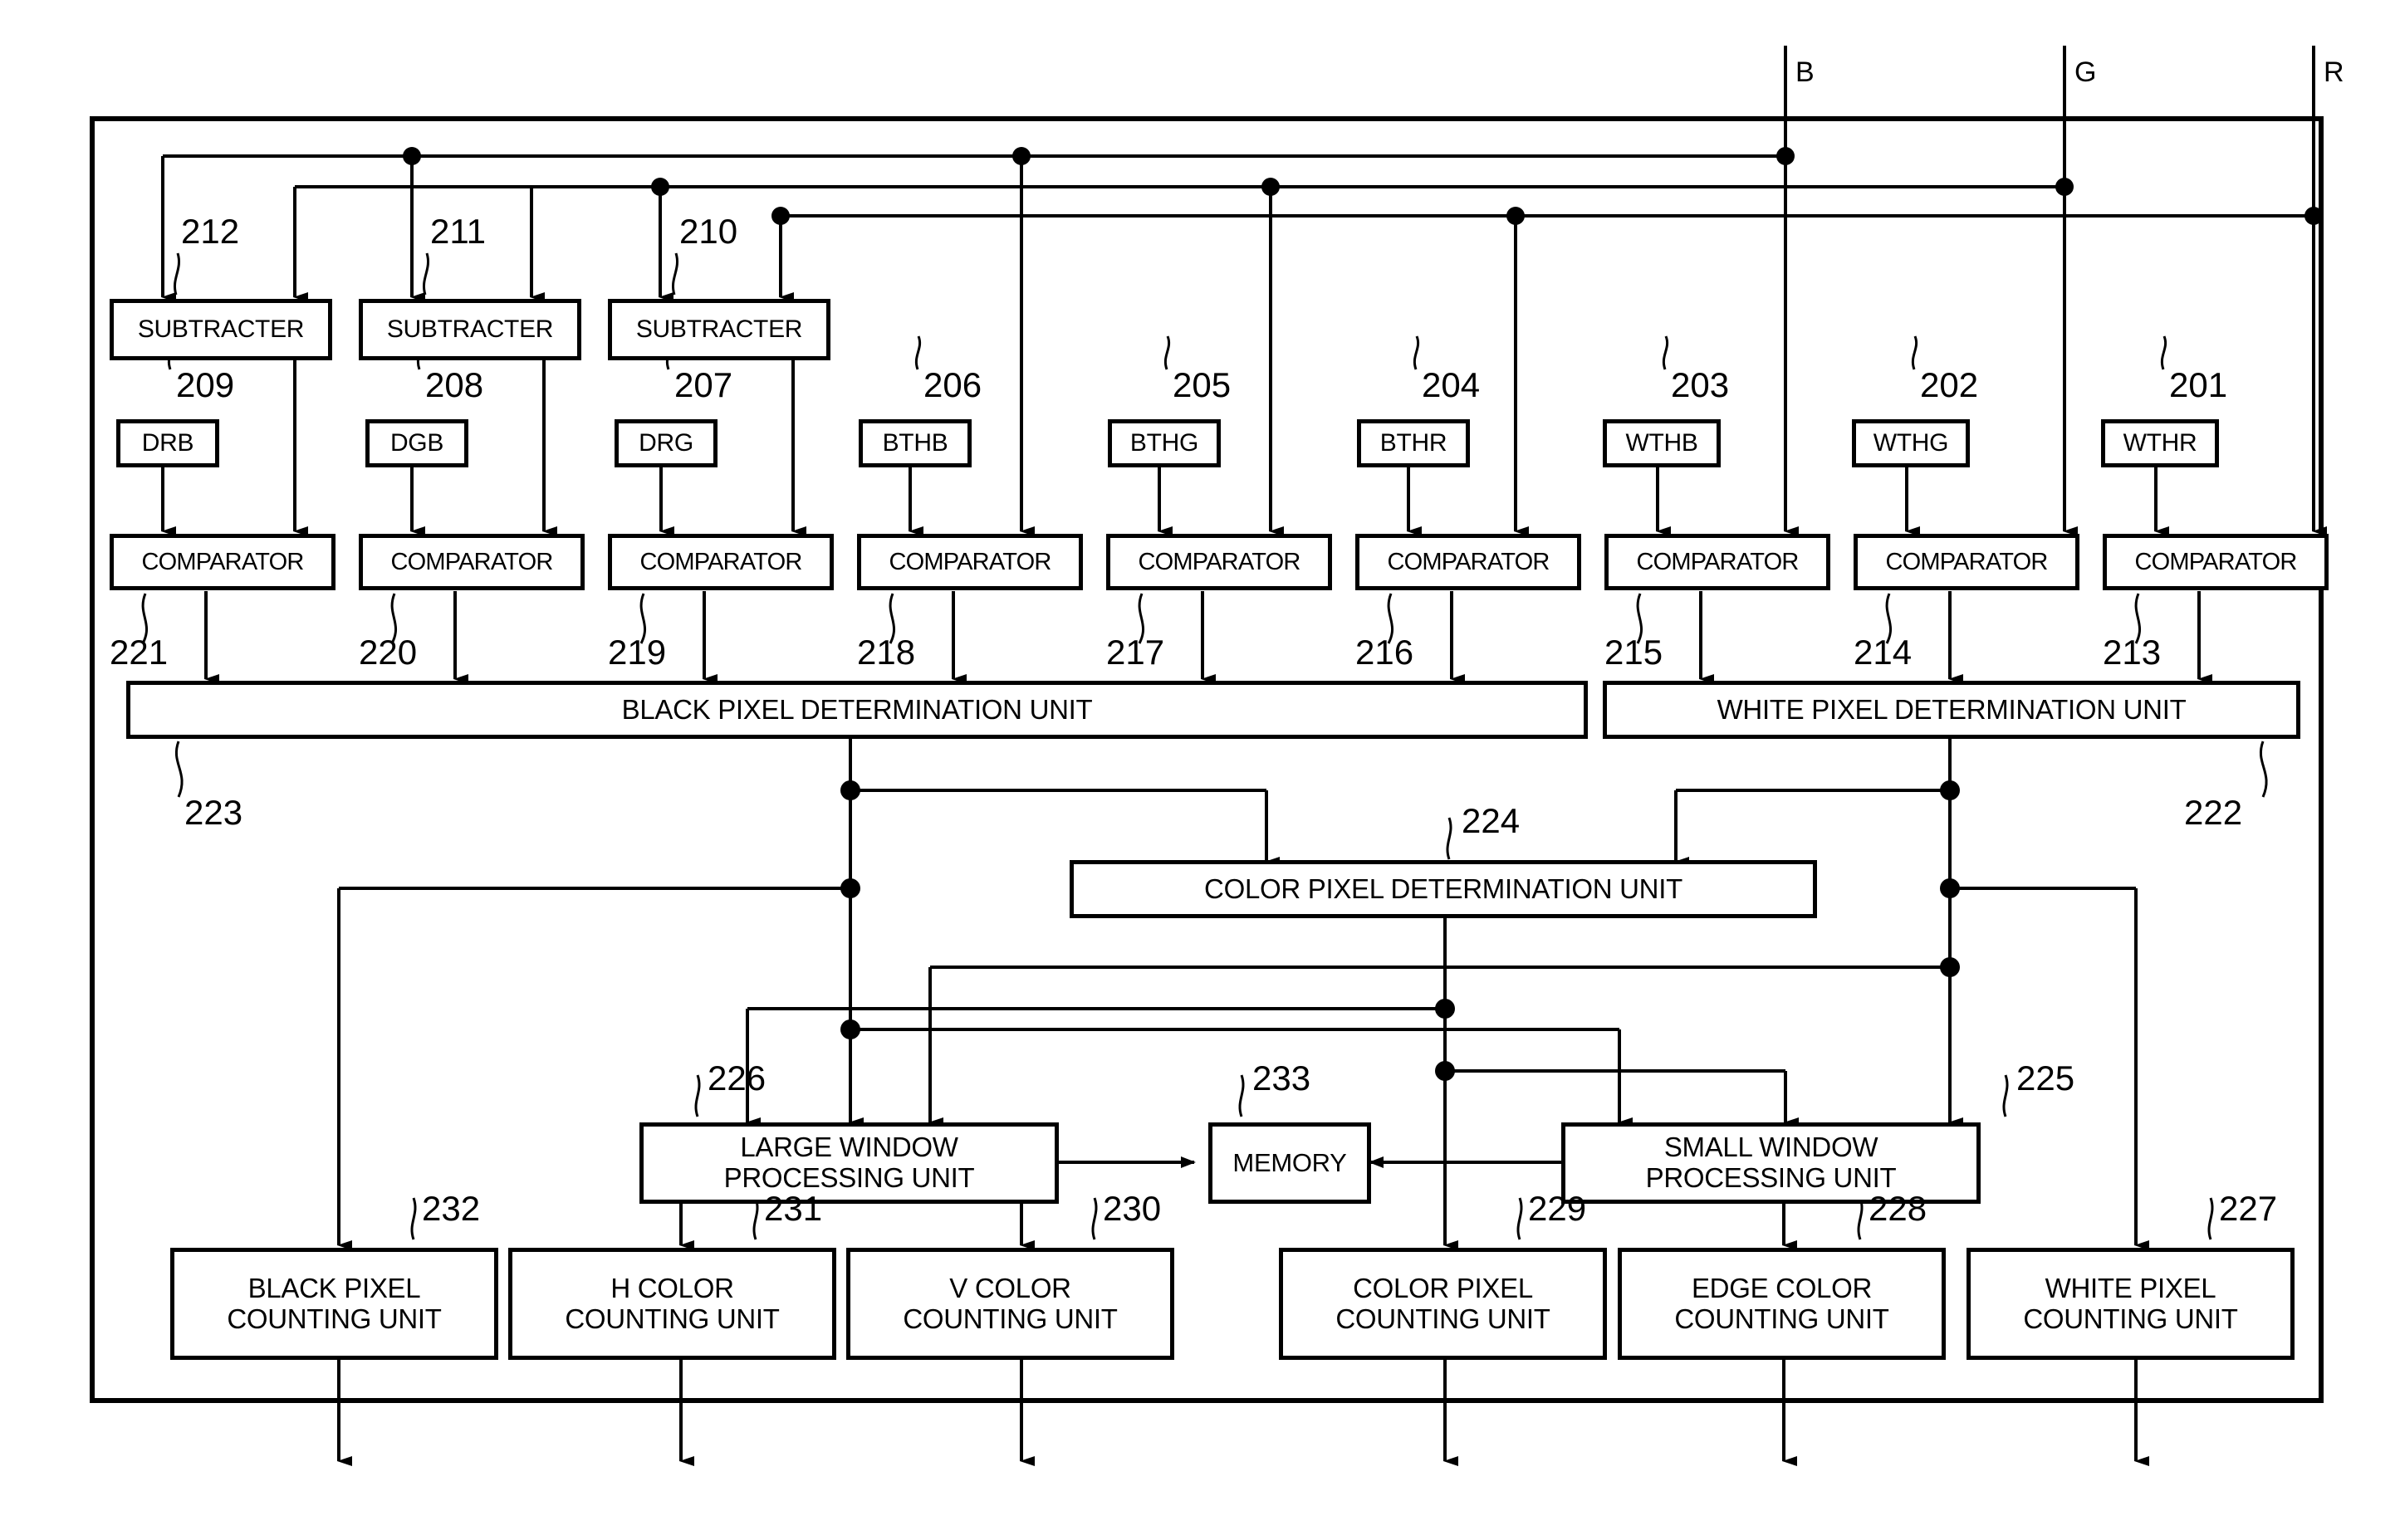 The width and height of the screenshot is (2400, 1540). I want to click on threshold-202-wthg: WTHG, so click(1911, 443).